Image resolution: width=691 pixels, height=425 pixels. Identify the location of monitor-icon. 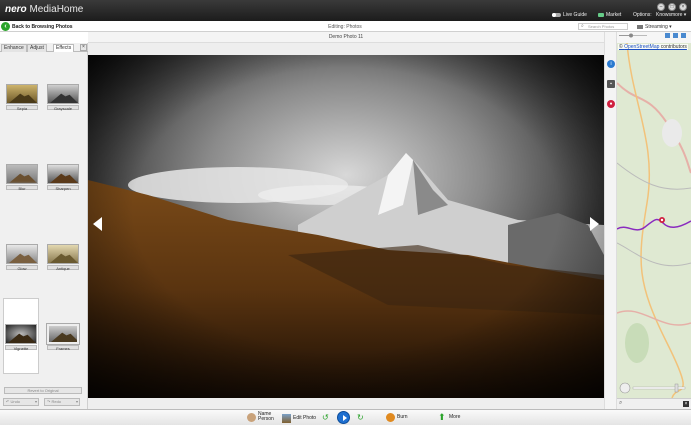
(640, 26).